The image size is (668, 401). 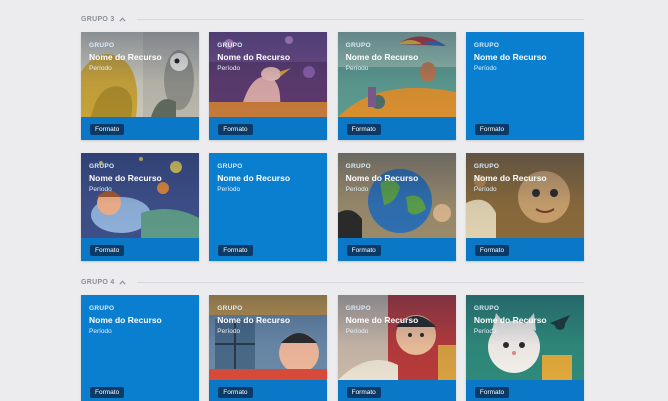 What do you see at coordinates (98, 282) in the screenshot?
I see `group-title: GRUPO 4` at bounding box center [98, 282].